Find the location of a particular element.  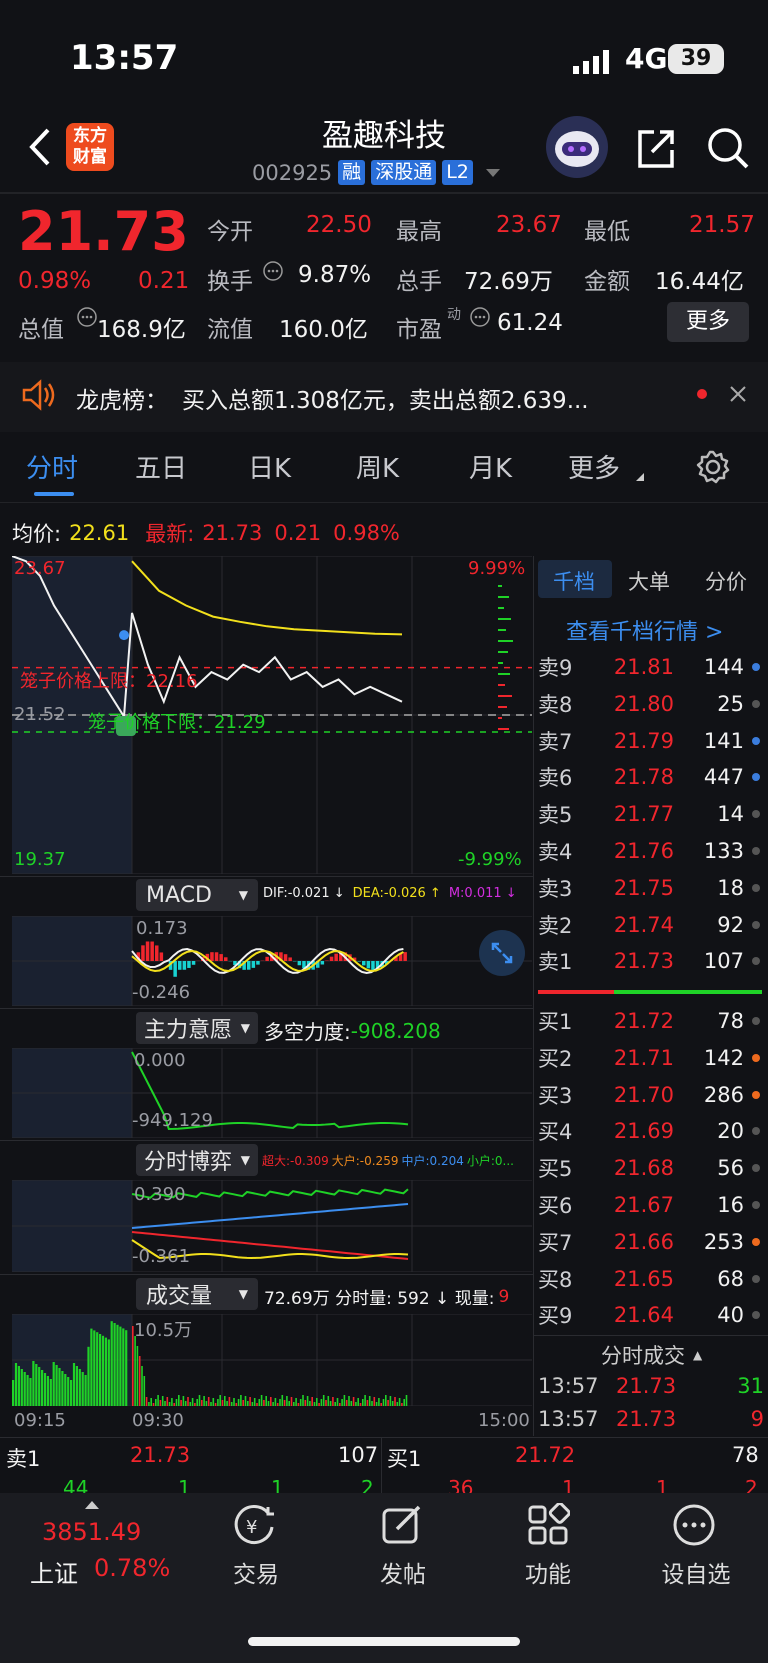

force-selector: 主力意愿 ▼ is located at coordinates (197, 1028).